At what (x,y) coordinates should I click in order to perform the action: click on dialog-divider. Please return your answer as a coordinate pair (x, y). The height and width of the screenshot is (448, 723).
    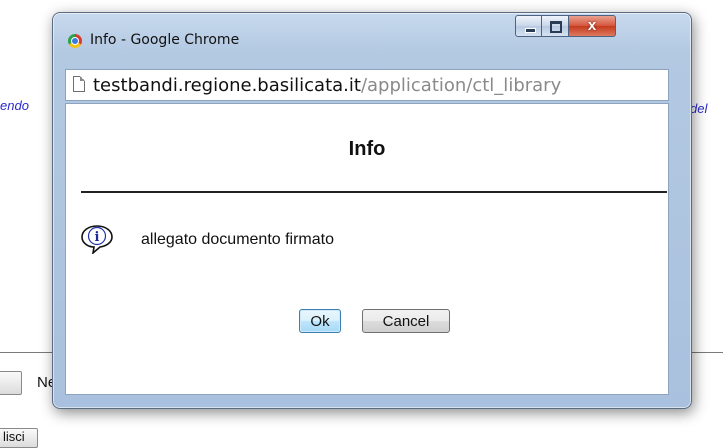
    Looking at the image, I should click on (374, 192).